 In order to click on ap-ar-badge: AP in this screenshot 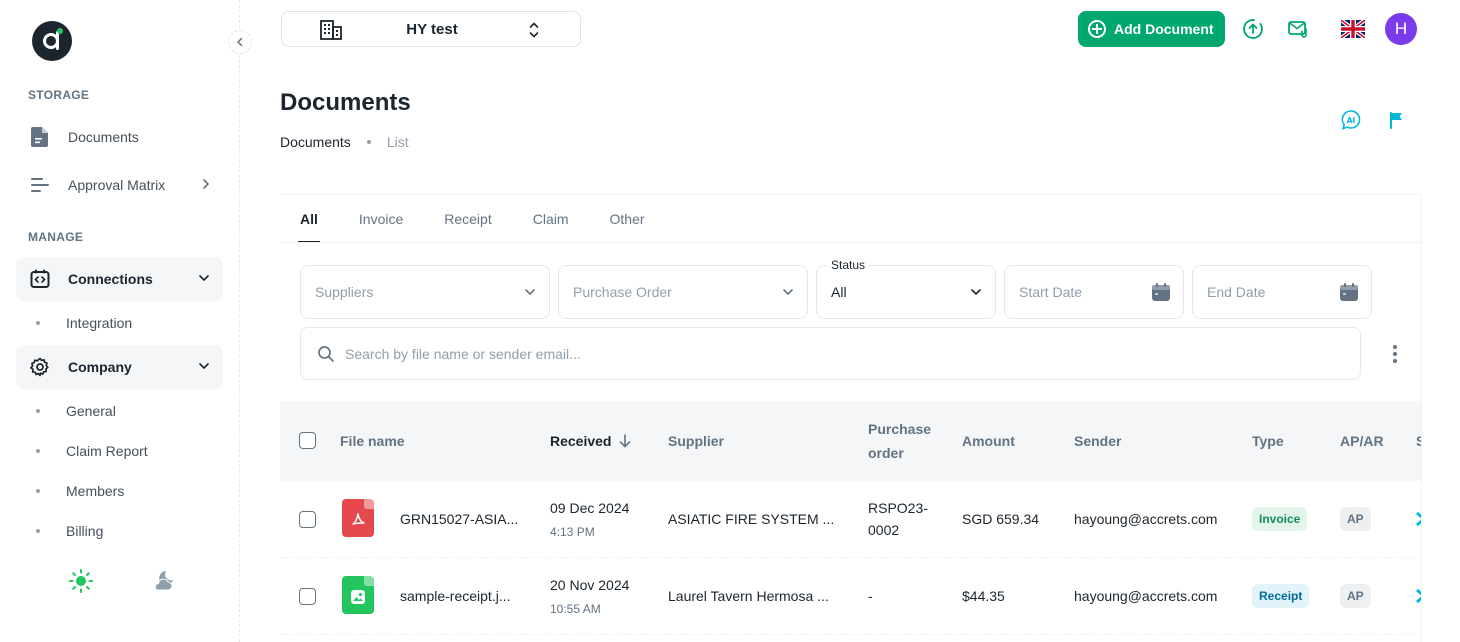, I will do `click(1355, 596)`.